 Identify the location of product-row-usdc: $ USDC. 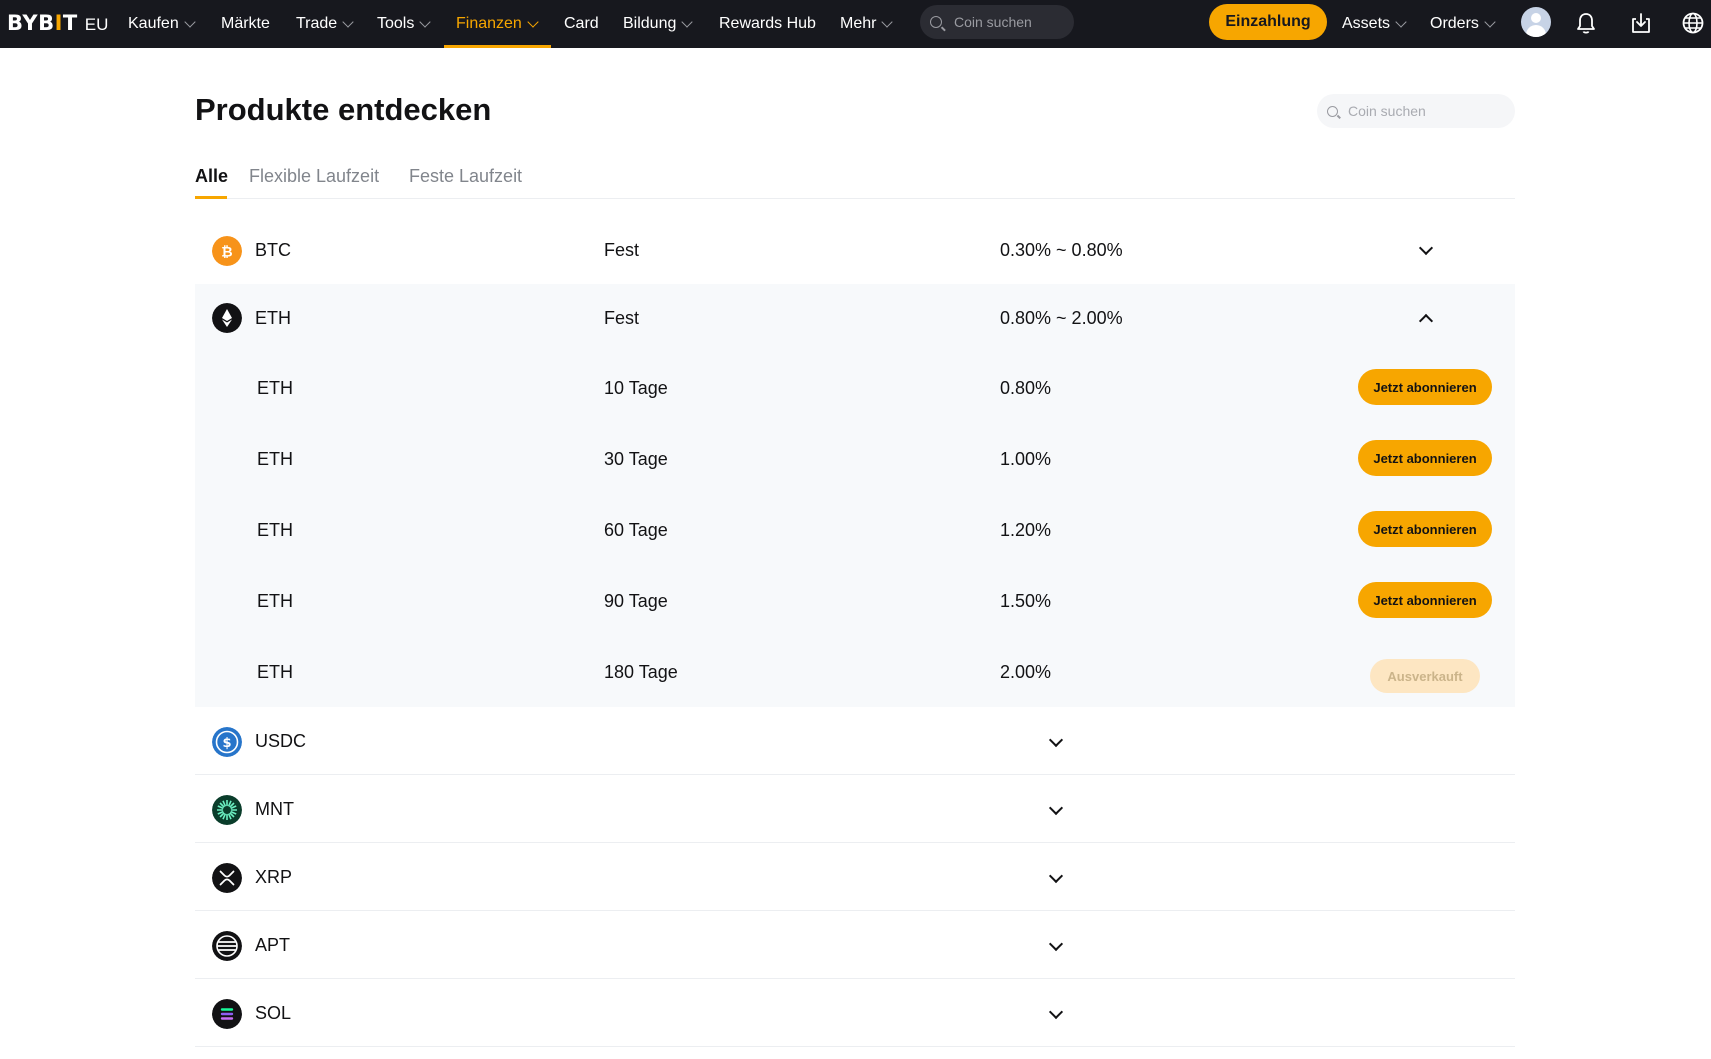
(855, 741).